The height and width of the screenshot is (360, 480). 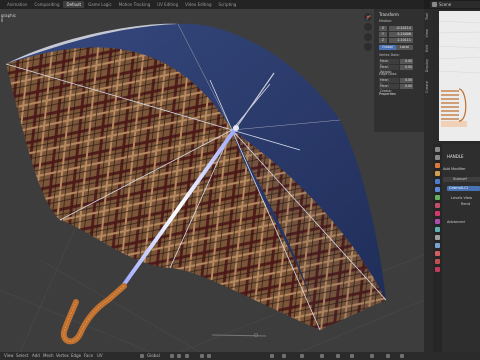 What do you see at coordinates (437, 173) in the screenshot?
I see `object-tab-icon` at bounding box center [437, 173].